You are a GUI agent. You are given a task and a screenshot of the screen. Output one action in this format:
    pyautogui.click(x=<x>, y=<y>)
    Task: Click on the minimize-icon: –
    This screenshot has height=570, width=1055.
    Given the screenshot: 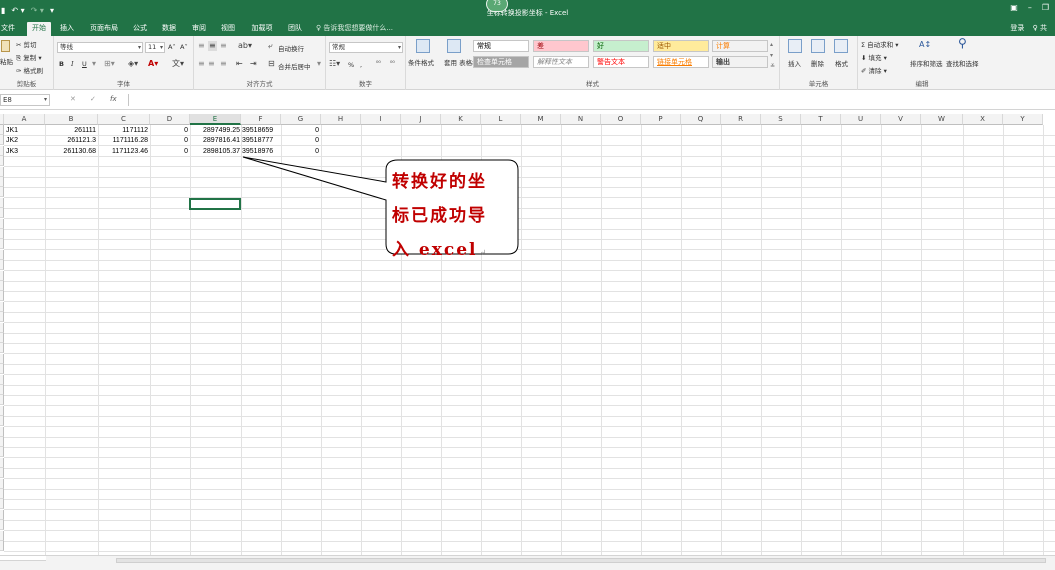 What is the action you would take?
    pyautogui.click(x=1030, y=7)
    